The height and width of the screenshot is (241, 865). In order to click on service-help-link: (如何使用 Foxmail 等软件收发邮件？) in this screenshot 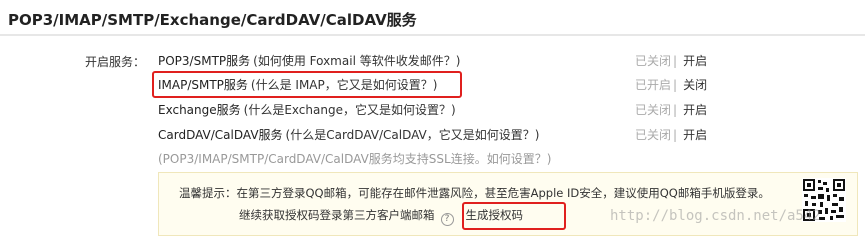, I will do `click(356, 61)`.